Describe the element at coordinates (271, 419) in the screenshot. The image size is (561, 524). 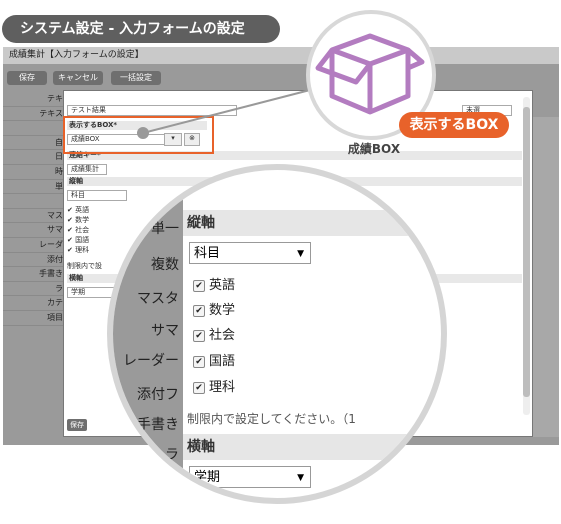
I see `zoom-limit-hint: 制限内で設定してください。（1` at that location.